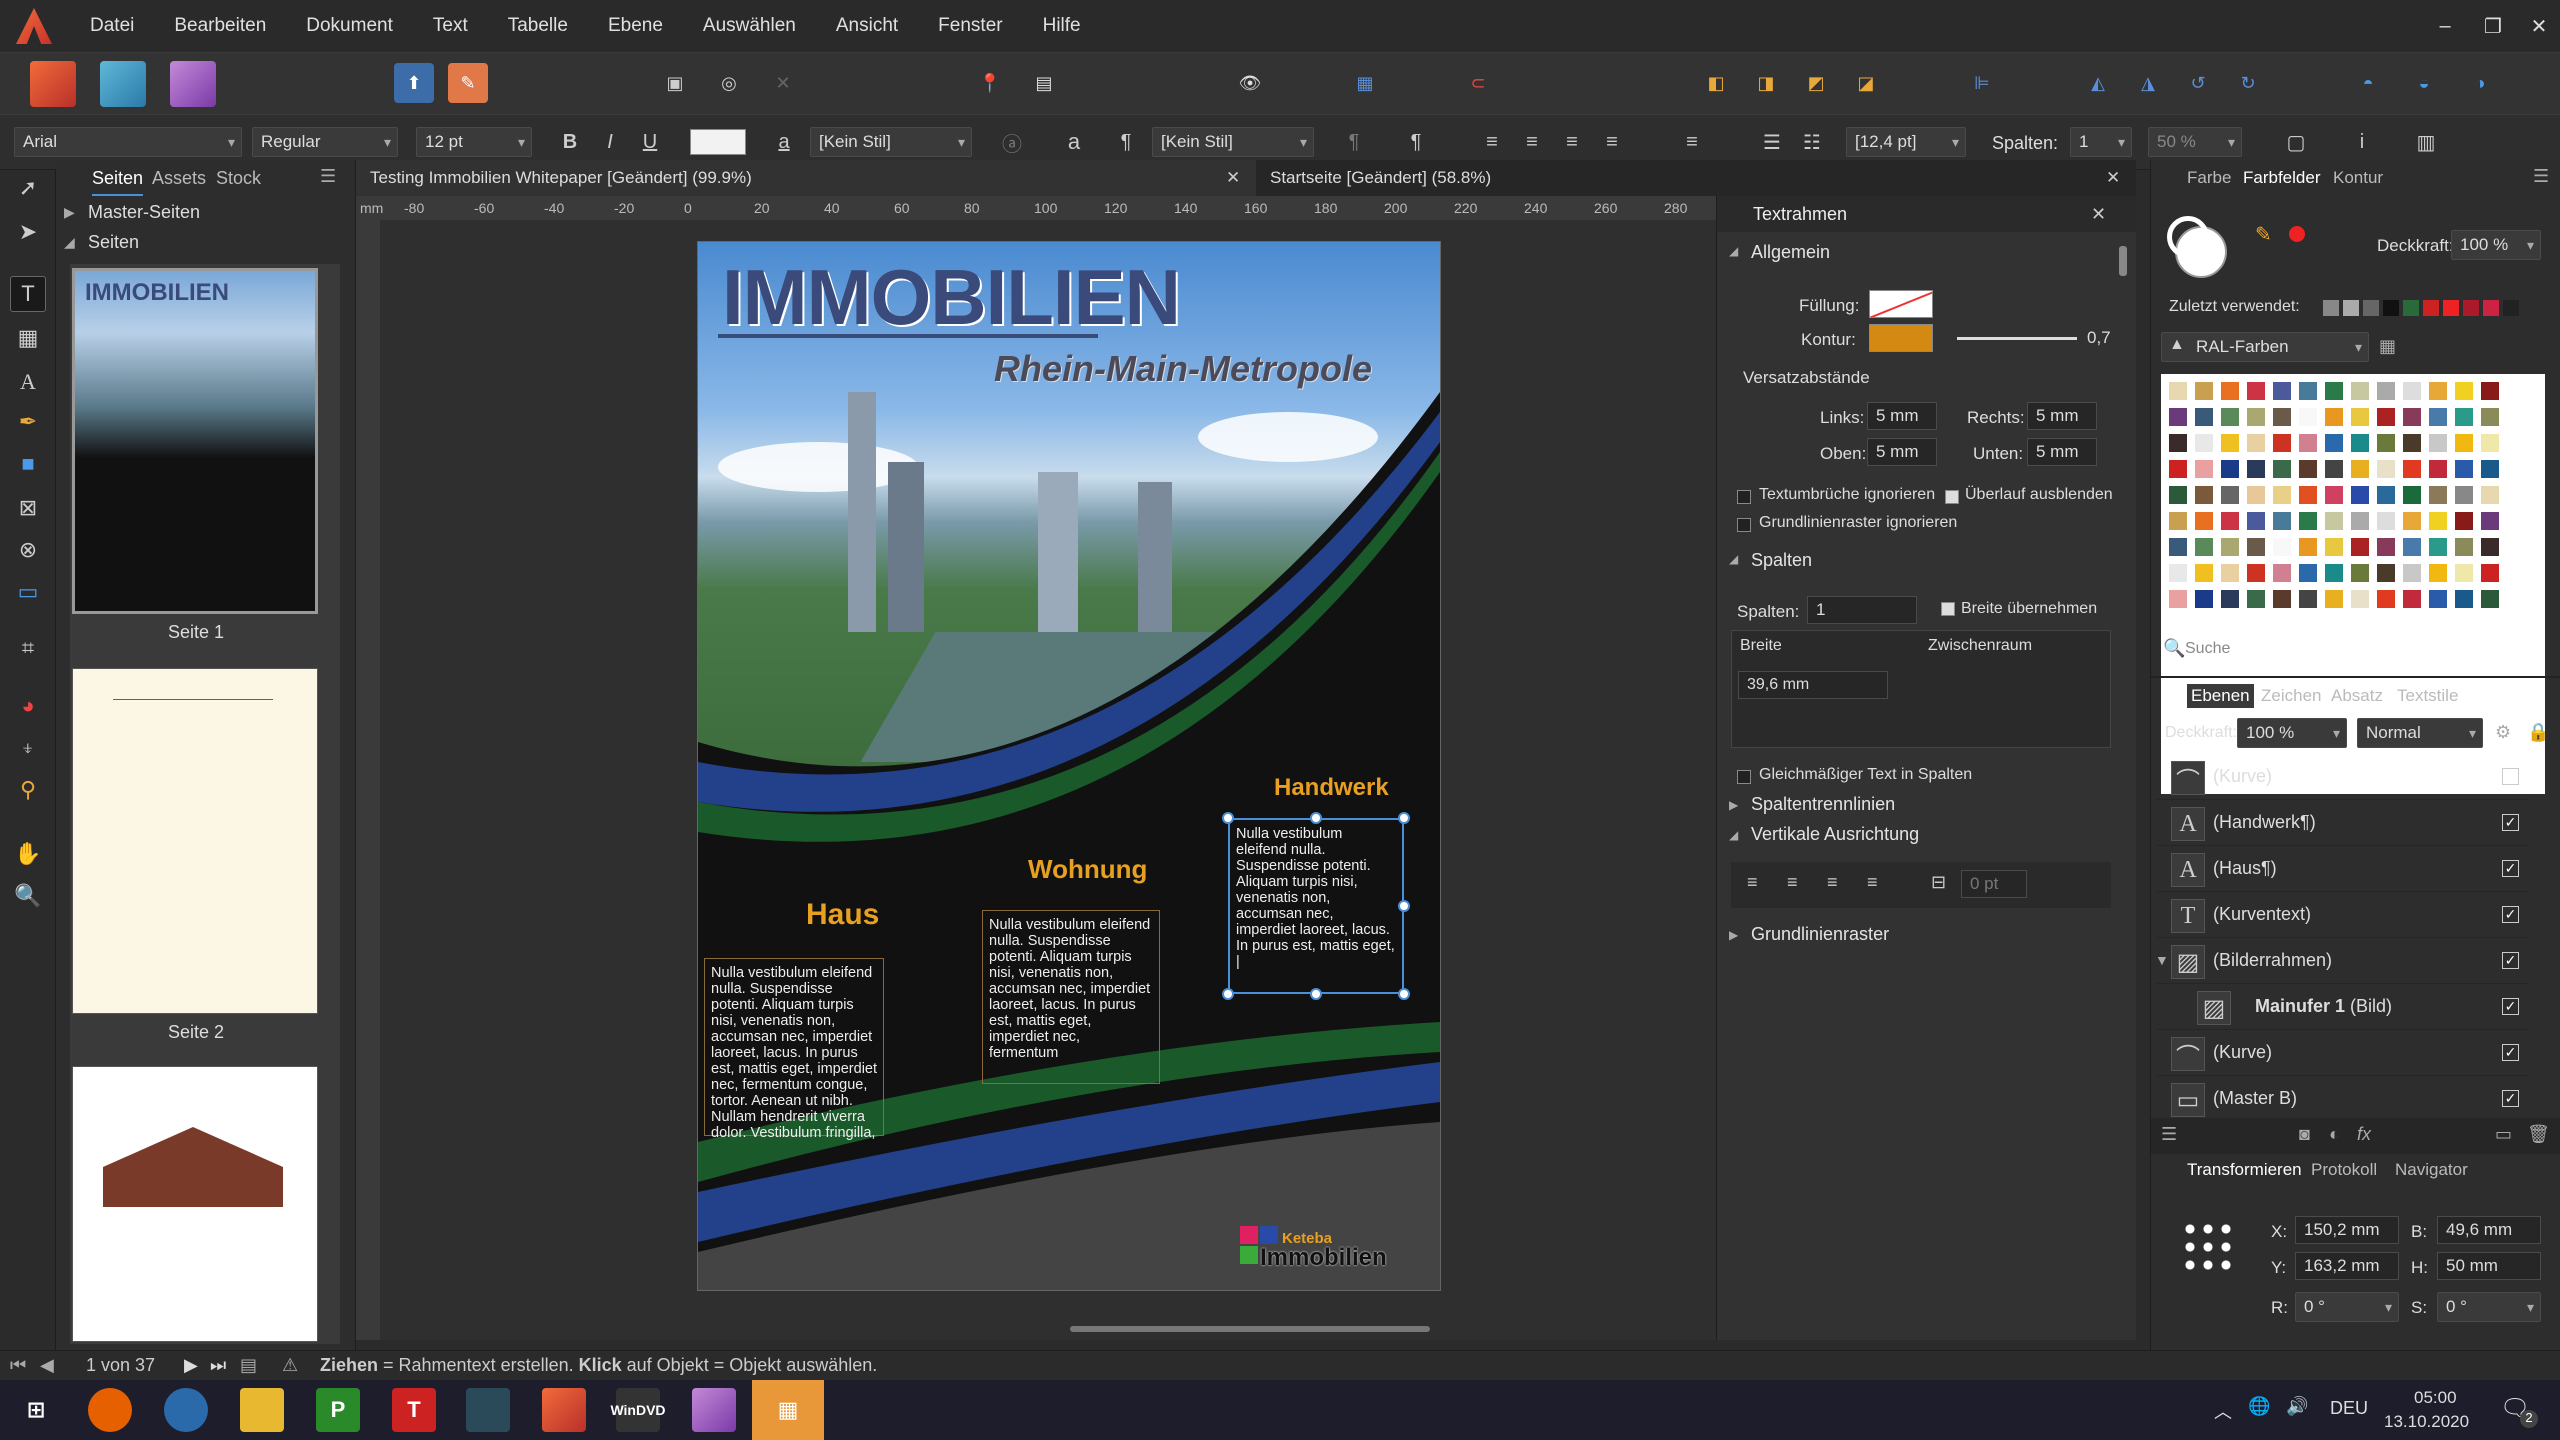 The image size is (2560, 1440). I want to click on tab-ebenen: Ebenen, so click(2220, 696).